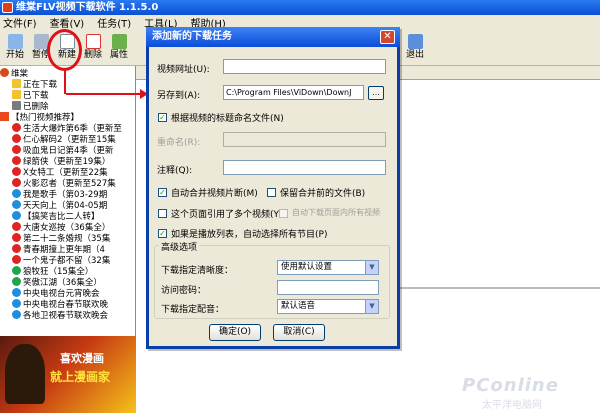  What do you see at coordinates (197, 271) in the screenshot?
I see `clarity-label: 下载指定清晰度：` at bounding box center [197, 271].